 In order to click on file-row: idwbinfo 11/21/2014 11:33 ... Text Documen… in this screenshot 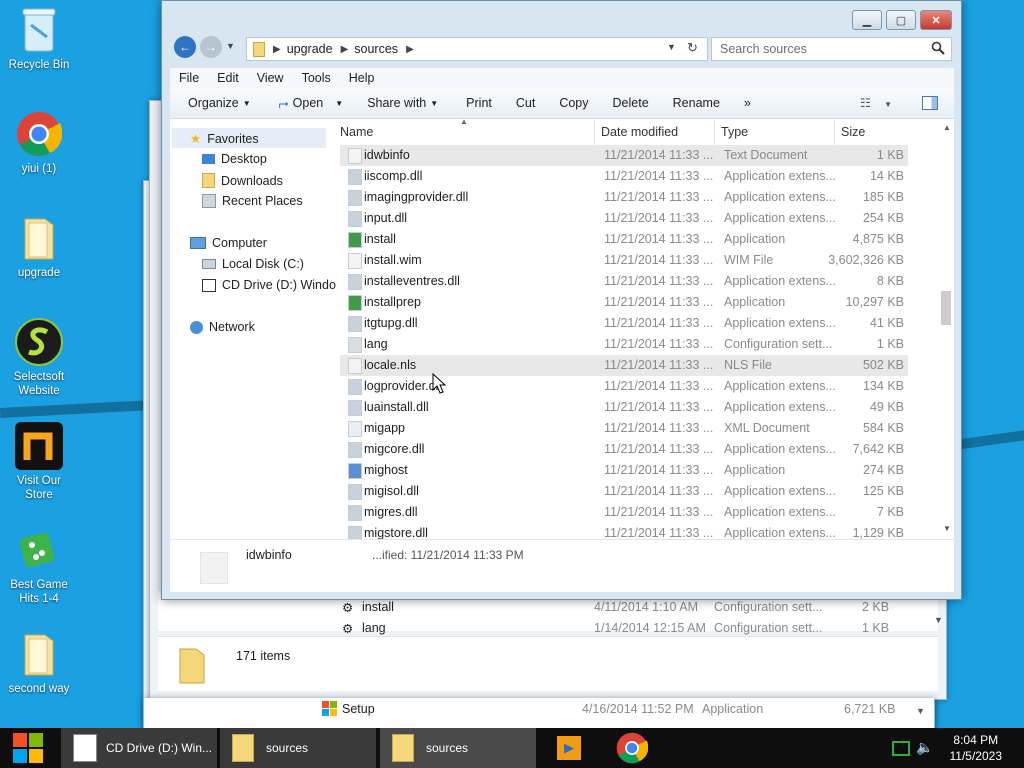, I will do `click(624, 155)`.